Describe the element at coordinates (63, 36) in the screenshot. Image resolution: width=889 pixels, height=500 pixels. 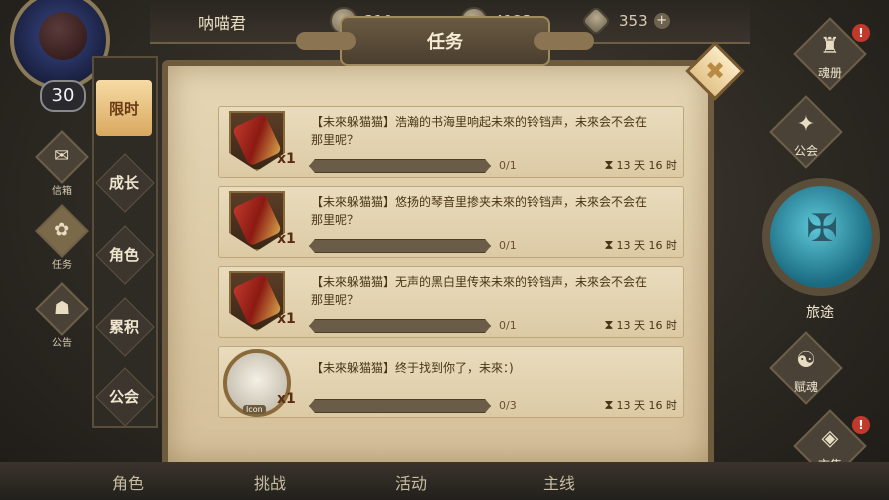
I see `avatar-portrait-icon` at that location.